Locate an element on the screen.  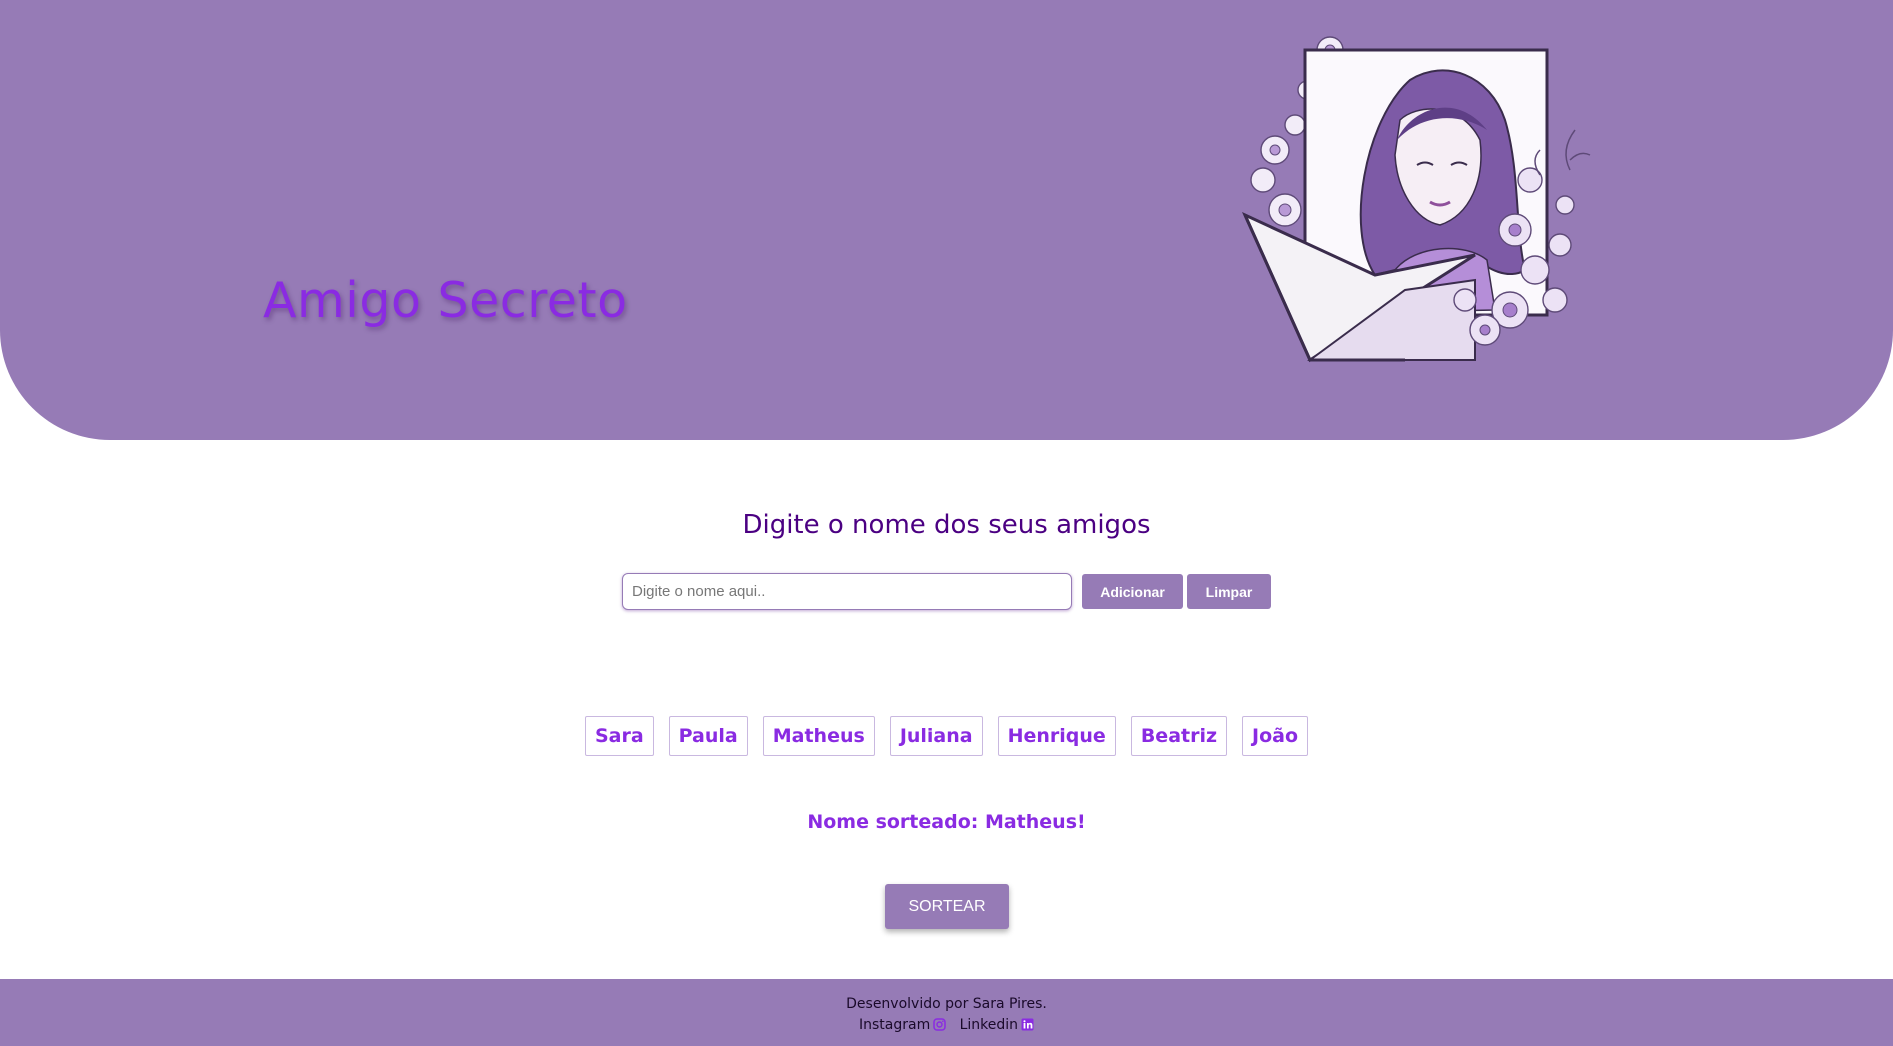
linkedin-label: Linkedin is located at coordinates (989, 1025).